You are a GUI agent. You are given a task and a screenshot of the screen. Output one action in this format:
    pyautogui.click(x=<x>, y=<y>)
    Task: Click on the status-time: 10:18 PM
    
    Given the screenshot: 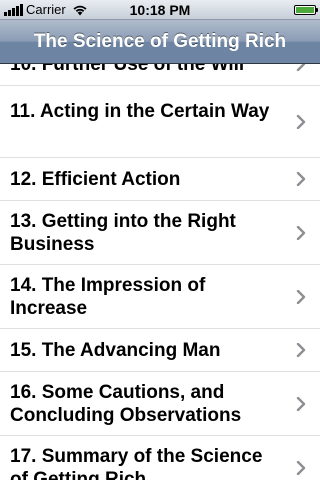 What is the action you would take?
    pyautogui.click(x=160, y=10)
    